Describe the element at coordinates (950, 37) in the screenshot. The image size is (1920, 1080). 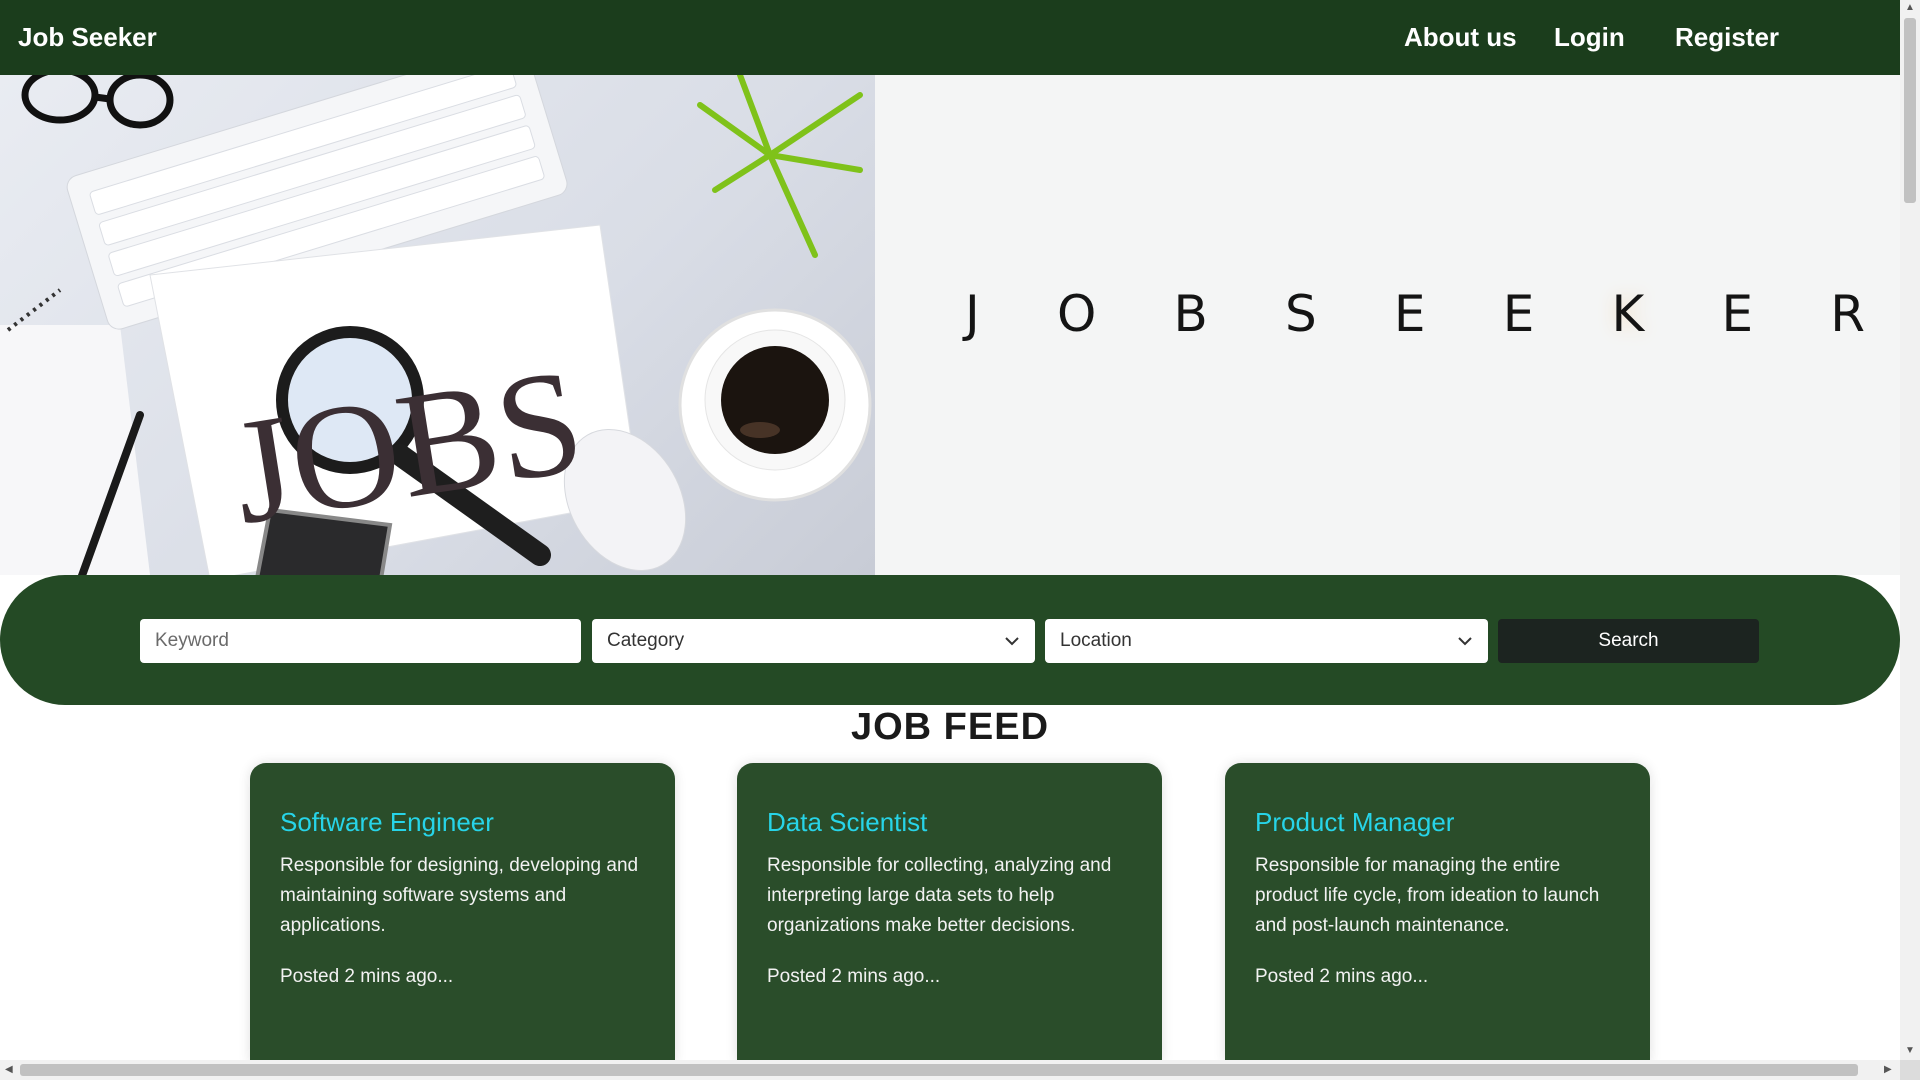
I see `top-navbar: Job Seeker About us Login Register` at that location.